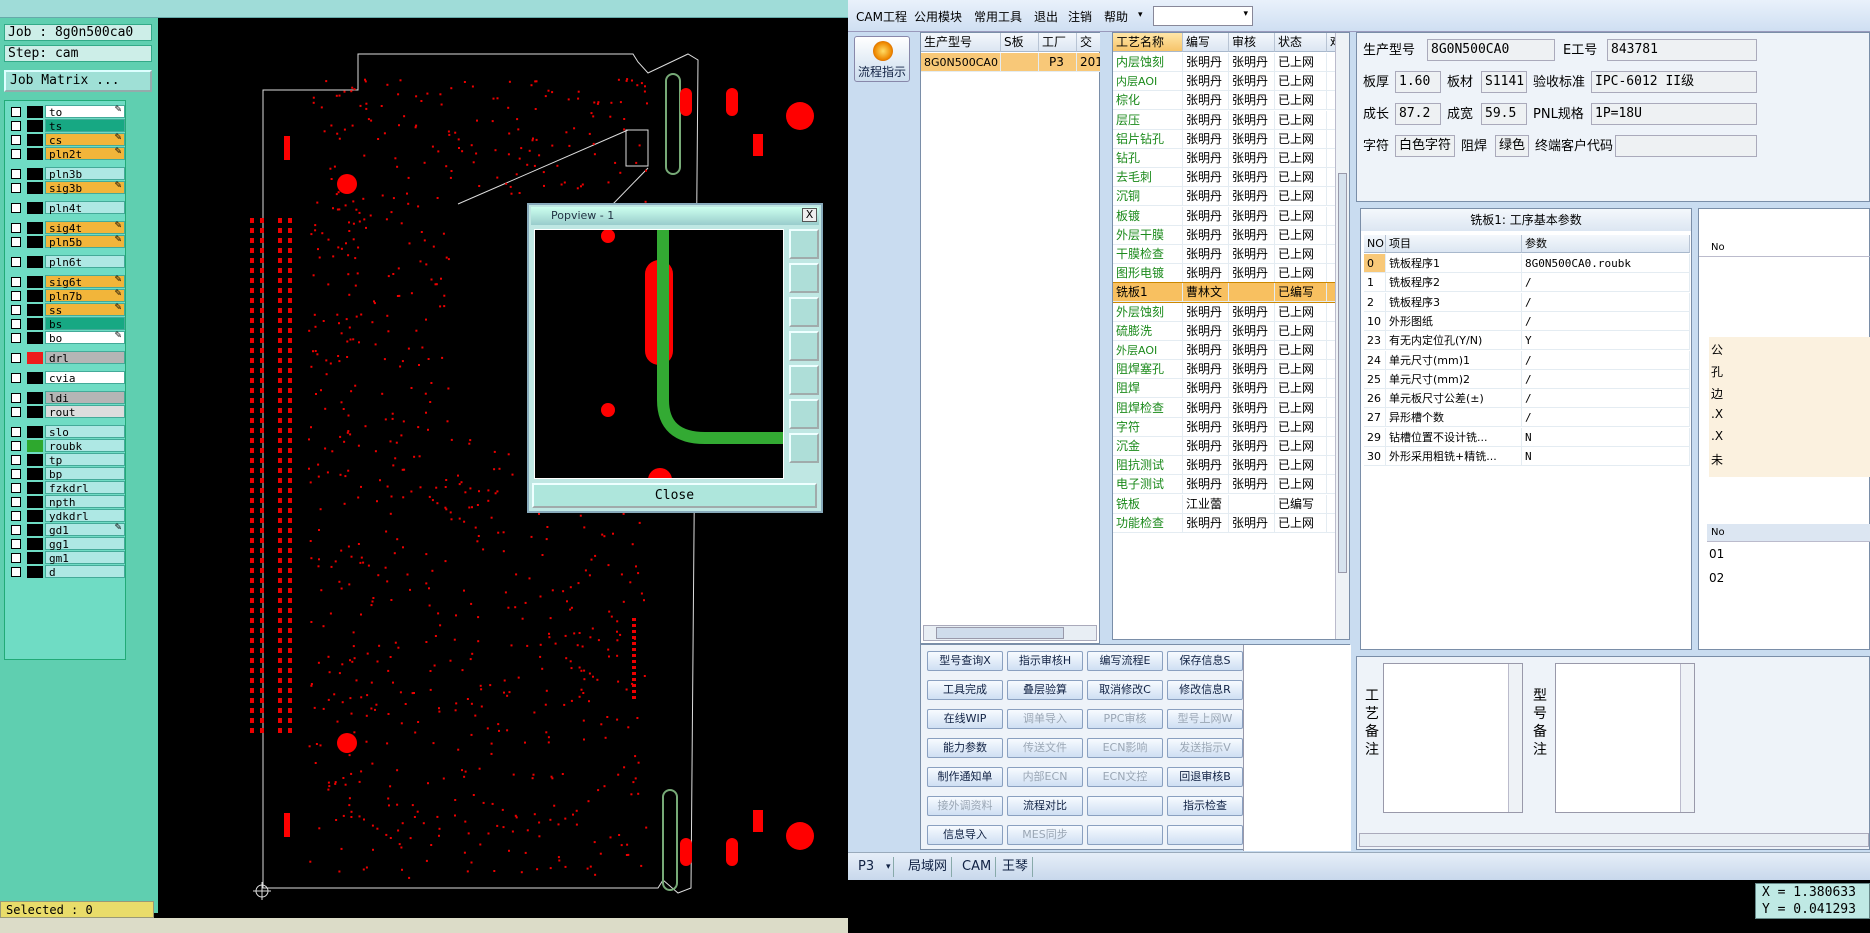 This screenshot has width=1870, height=933. What do you see at coordinates (1125, 661) in the screenshot?
I see `action-button-3: 编写流程E` at bounding box center [1125, 661].